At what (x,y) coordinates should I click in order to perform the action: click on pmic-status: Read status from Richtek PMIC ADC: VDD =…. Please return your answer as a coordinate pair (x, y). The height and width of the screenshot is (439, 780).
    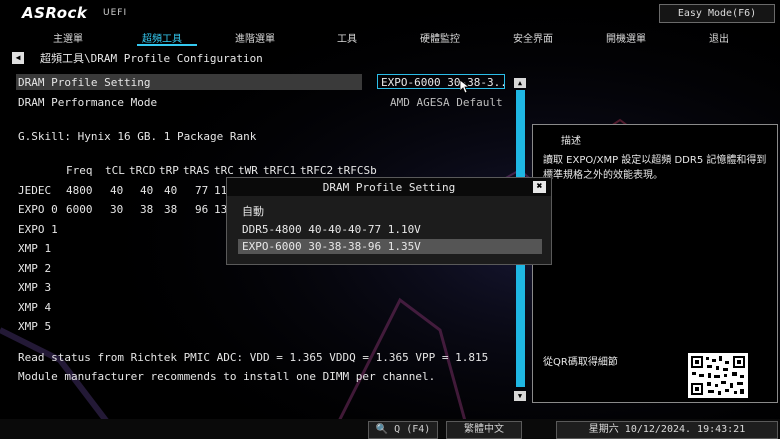
    Looking at the image, I should click on (253, 357).